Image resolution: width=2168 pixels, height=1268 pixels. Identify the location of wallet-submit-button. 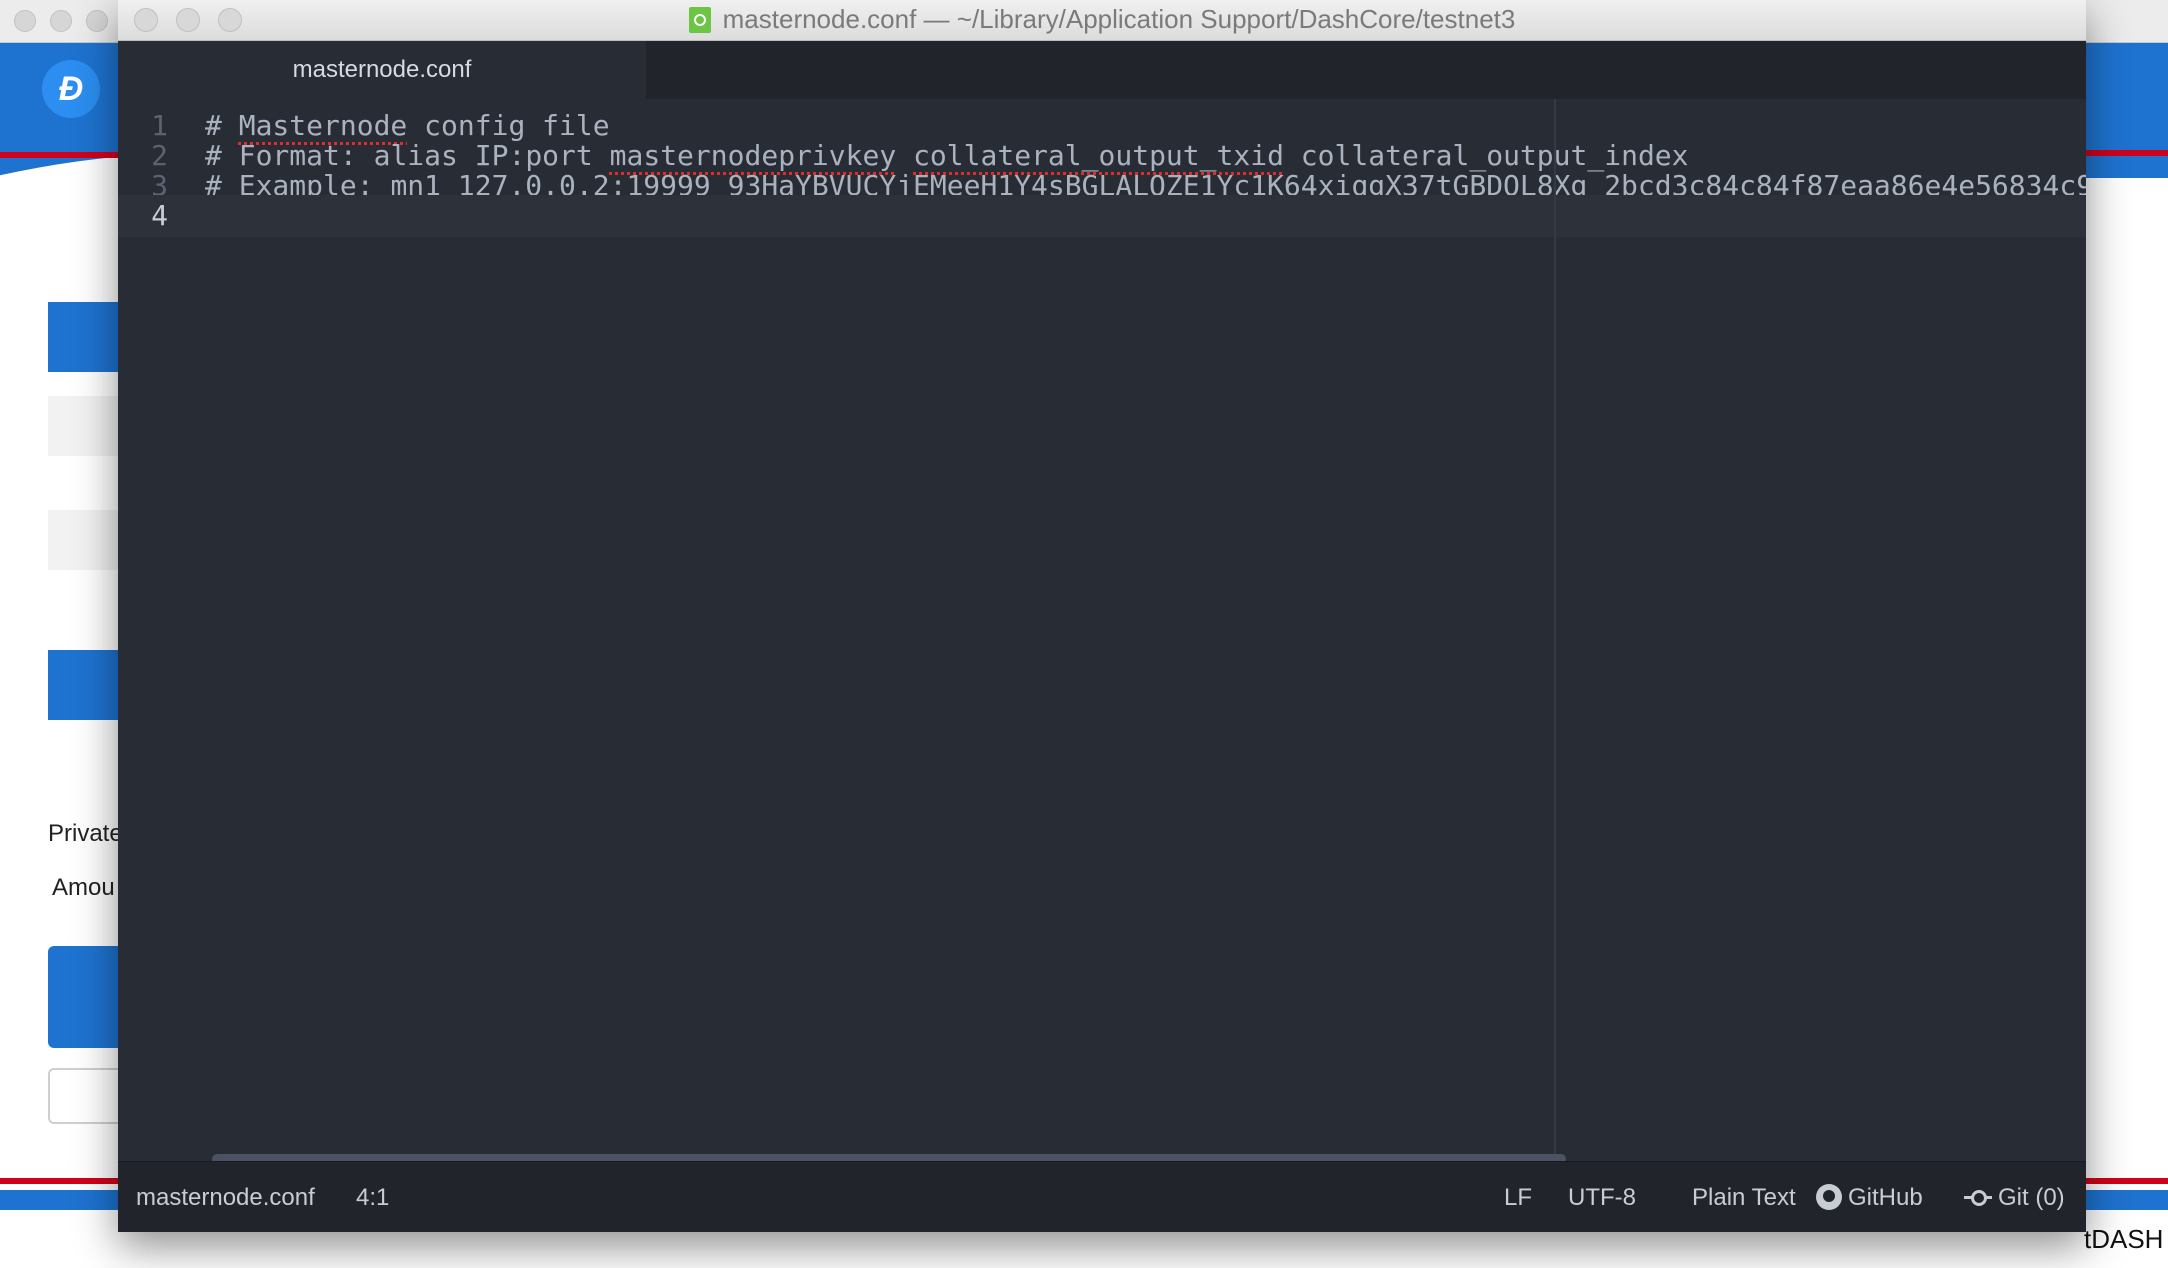
(88, 997).